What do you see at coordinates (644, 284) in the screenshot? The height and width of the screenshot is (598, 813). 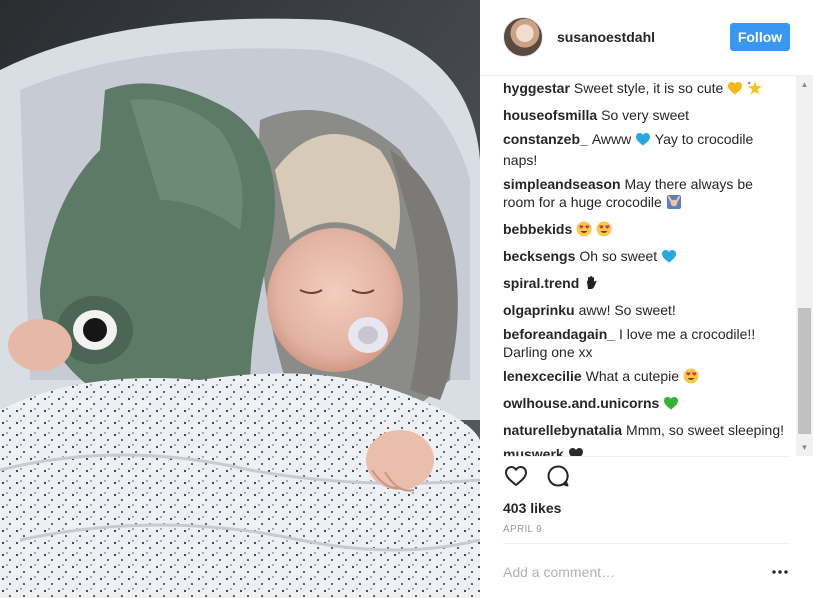 I see `comment-item: spiral.trend` at bounding box center [644, 284].